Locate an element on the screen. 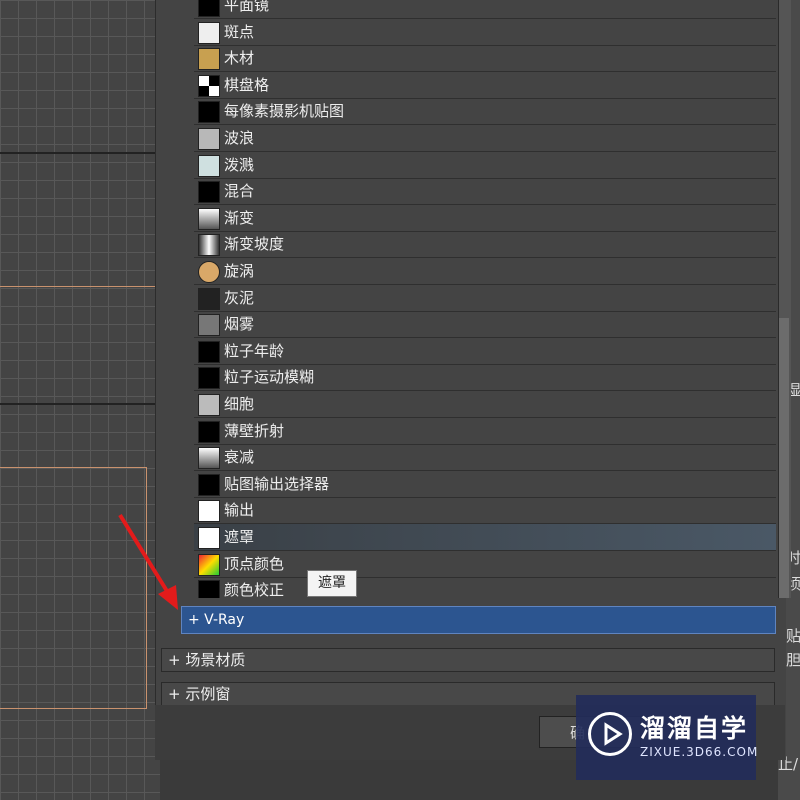 The image size is (800, 800). watermark-title: 溜溜自学 is located at coordinates (694, 728).